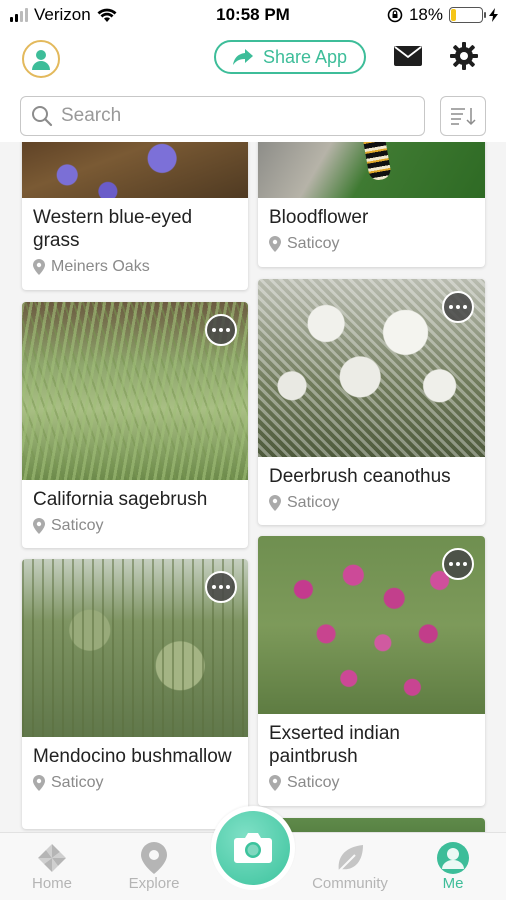 The image size is (506, 900). I want to click on tab-home-label: Home, so click(51, 883).